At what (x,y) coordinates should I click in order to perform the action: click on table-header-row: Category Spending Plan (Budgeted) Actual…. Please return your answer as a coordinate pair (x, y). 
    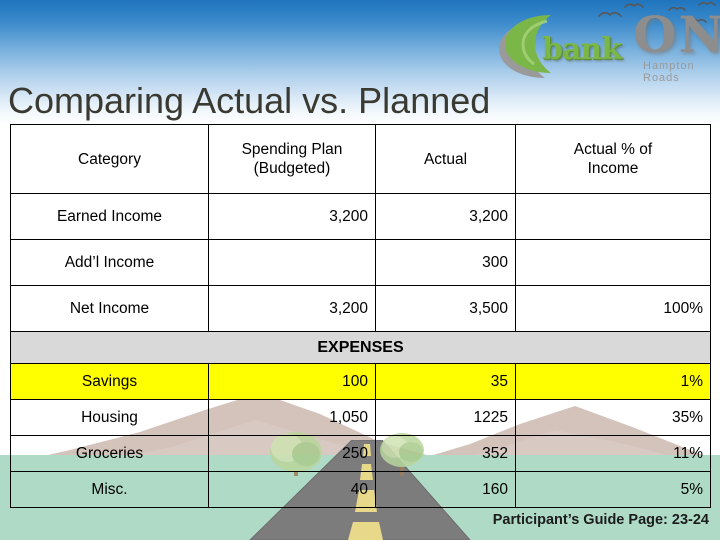
    Looking at the image, I should click on (360, 159).